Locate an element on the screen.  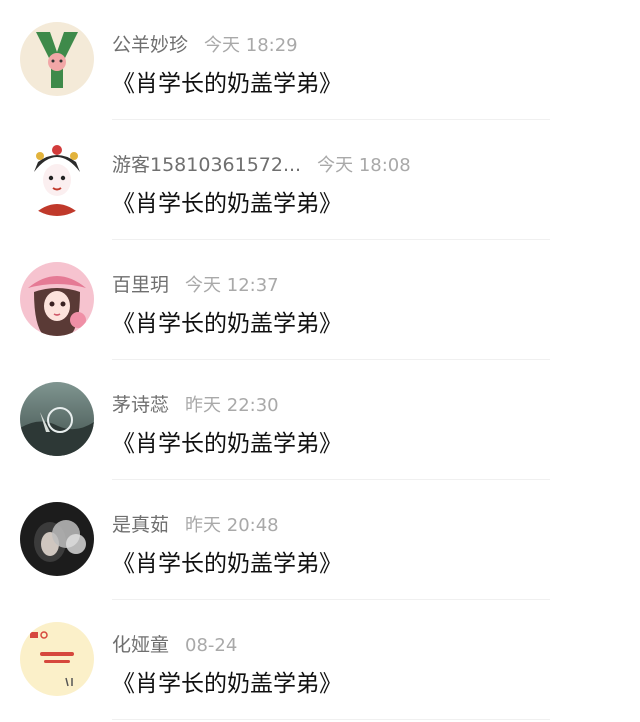
portrait-photo-avatar-icon is located at coordinates (57, 539).